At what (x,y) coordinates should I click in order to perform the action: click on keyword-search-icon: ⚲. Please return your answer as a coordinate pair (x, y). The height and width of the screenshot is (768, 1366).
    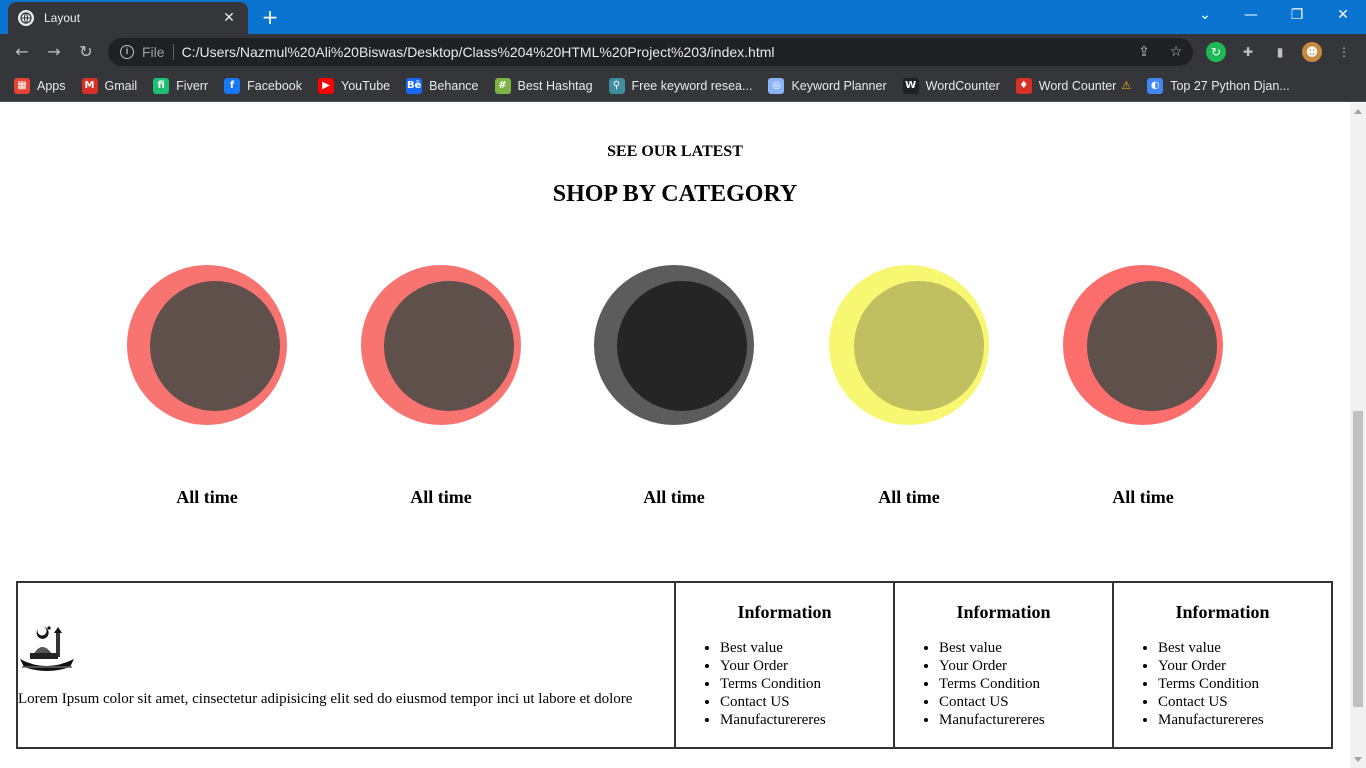
    Looking at the image, I should click on (616, 85).